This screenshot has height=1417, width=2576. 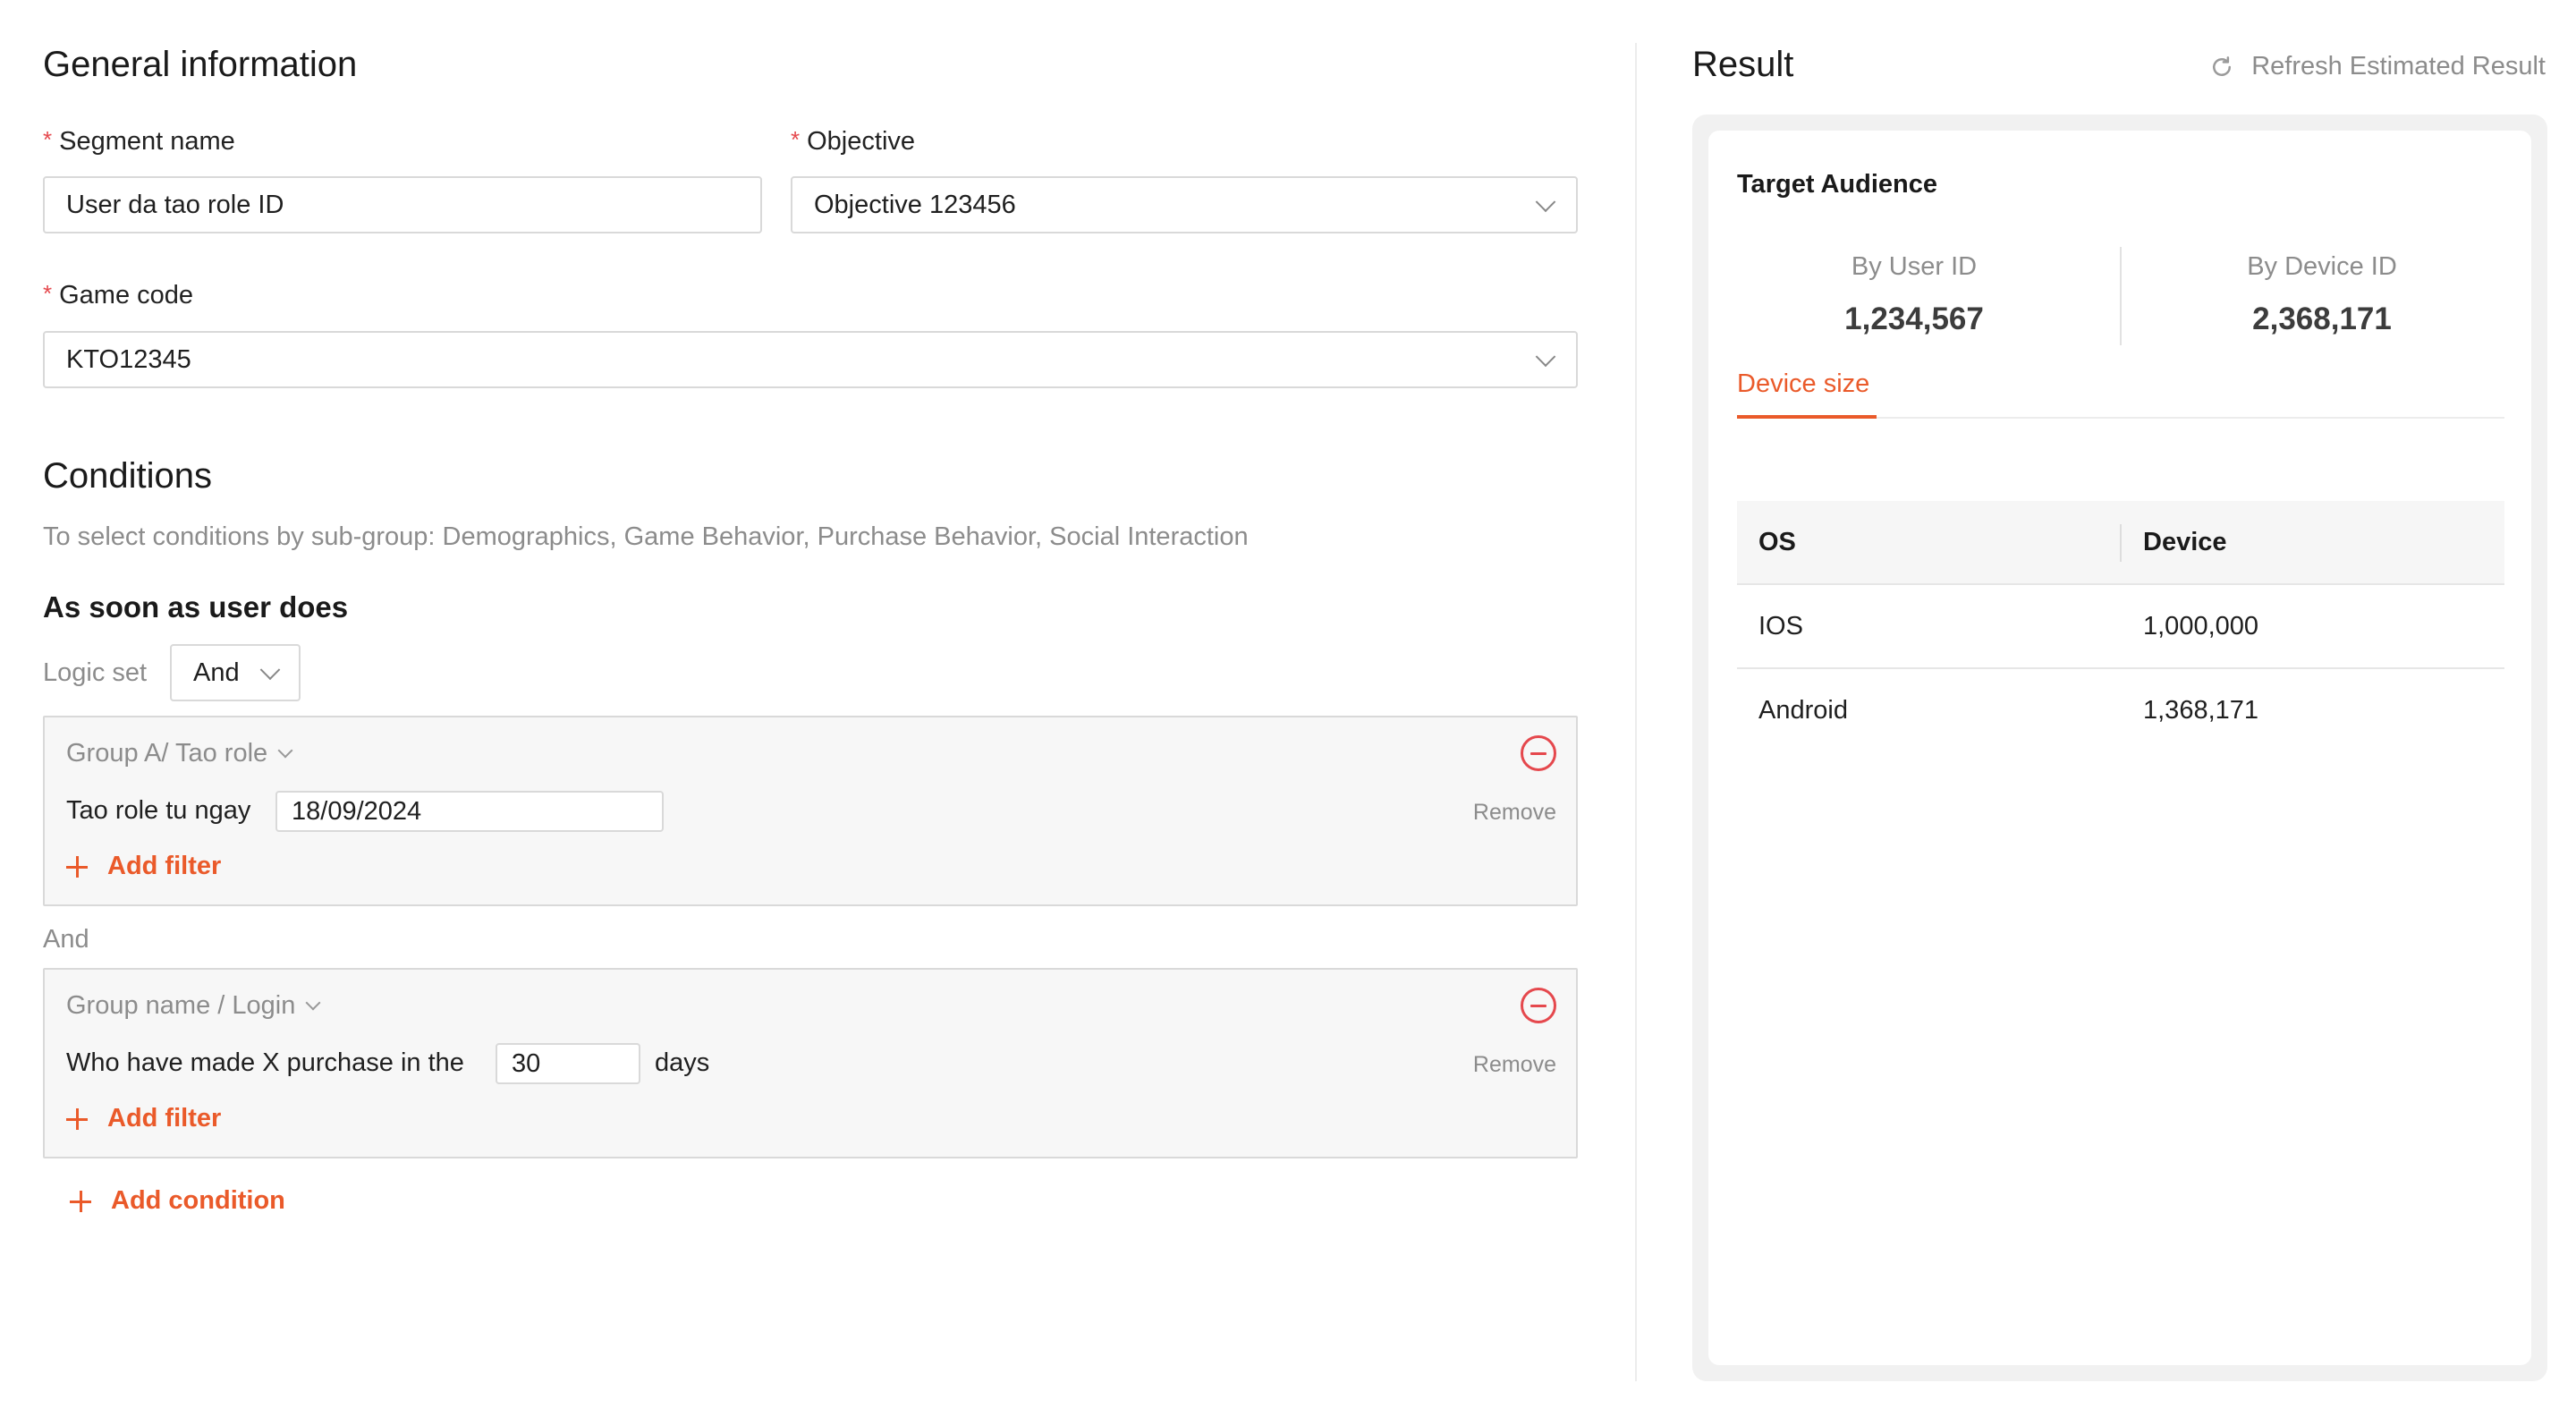 What do you see at coordinates (469, 811) in the screenshot?
I see `filter-date-input` at bounding box center [469, 811].